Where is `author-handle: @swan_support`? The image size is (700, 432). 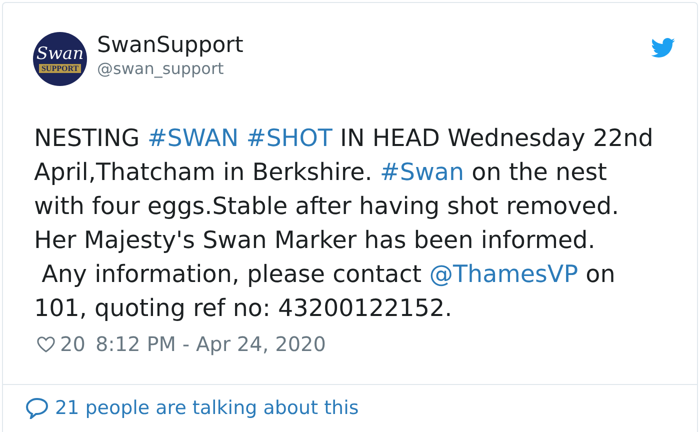 author-handle: @swan_support is located at coordinates (369, 68).